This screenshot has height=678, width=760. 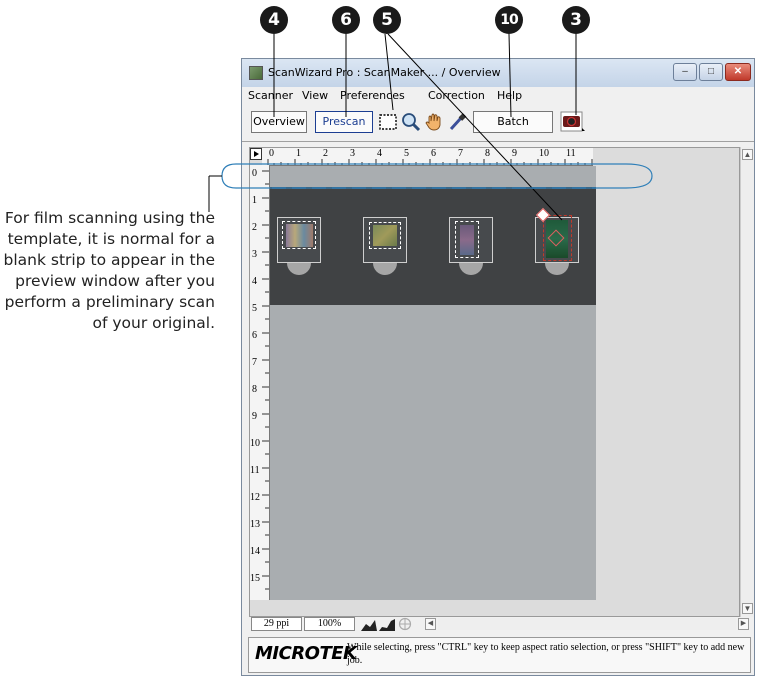 I want to click on microtek-logo: MICROTEK, so click(x=306, y=653).